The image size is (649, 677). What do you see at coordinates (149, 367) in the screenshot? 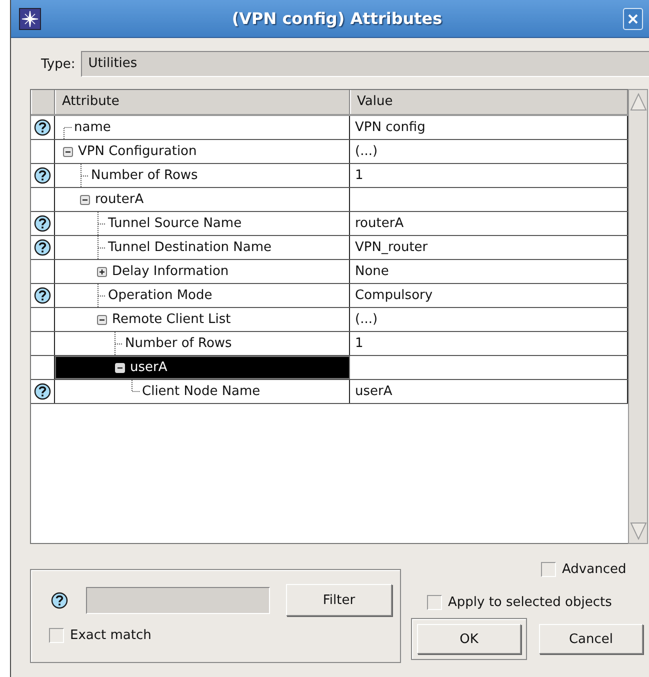
I see `attribute-name: userA` at bounding box center [149, 367].